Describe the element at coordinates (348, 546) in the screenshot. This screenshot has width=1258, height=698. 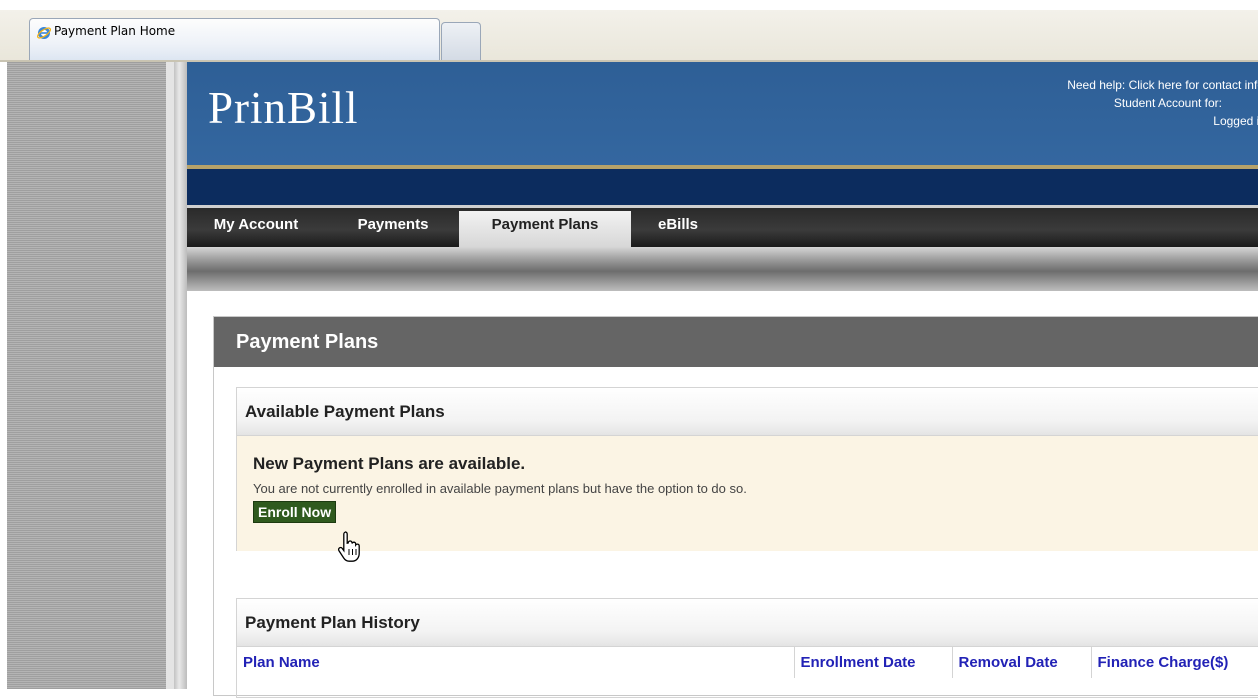
I see `hand-pointer-icon` at that location.